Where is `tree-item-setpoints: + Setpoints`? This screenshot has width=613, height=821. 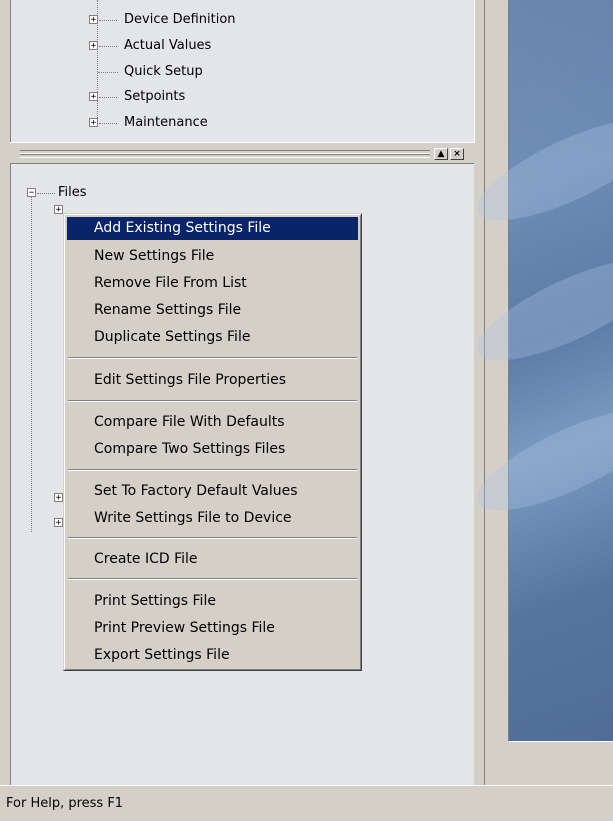 tree-item-setpoints: + Setpoints is located at coordinates (160, 97).